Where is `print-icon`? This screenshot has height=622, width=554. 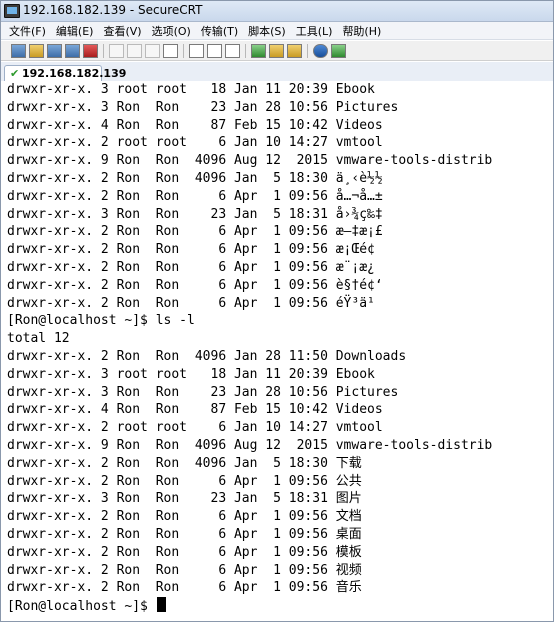 print-icon is located at coordinates (196, 50).